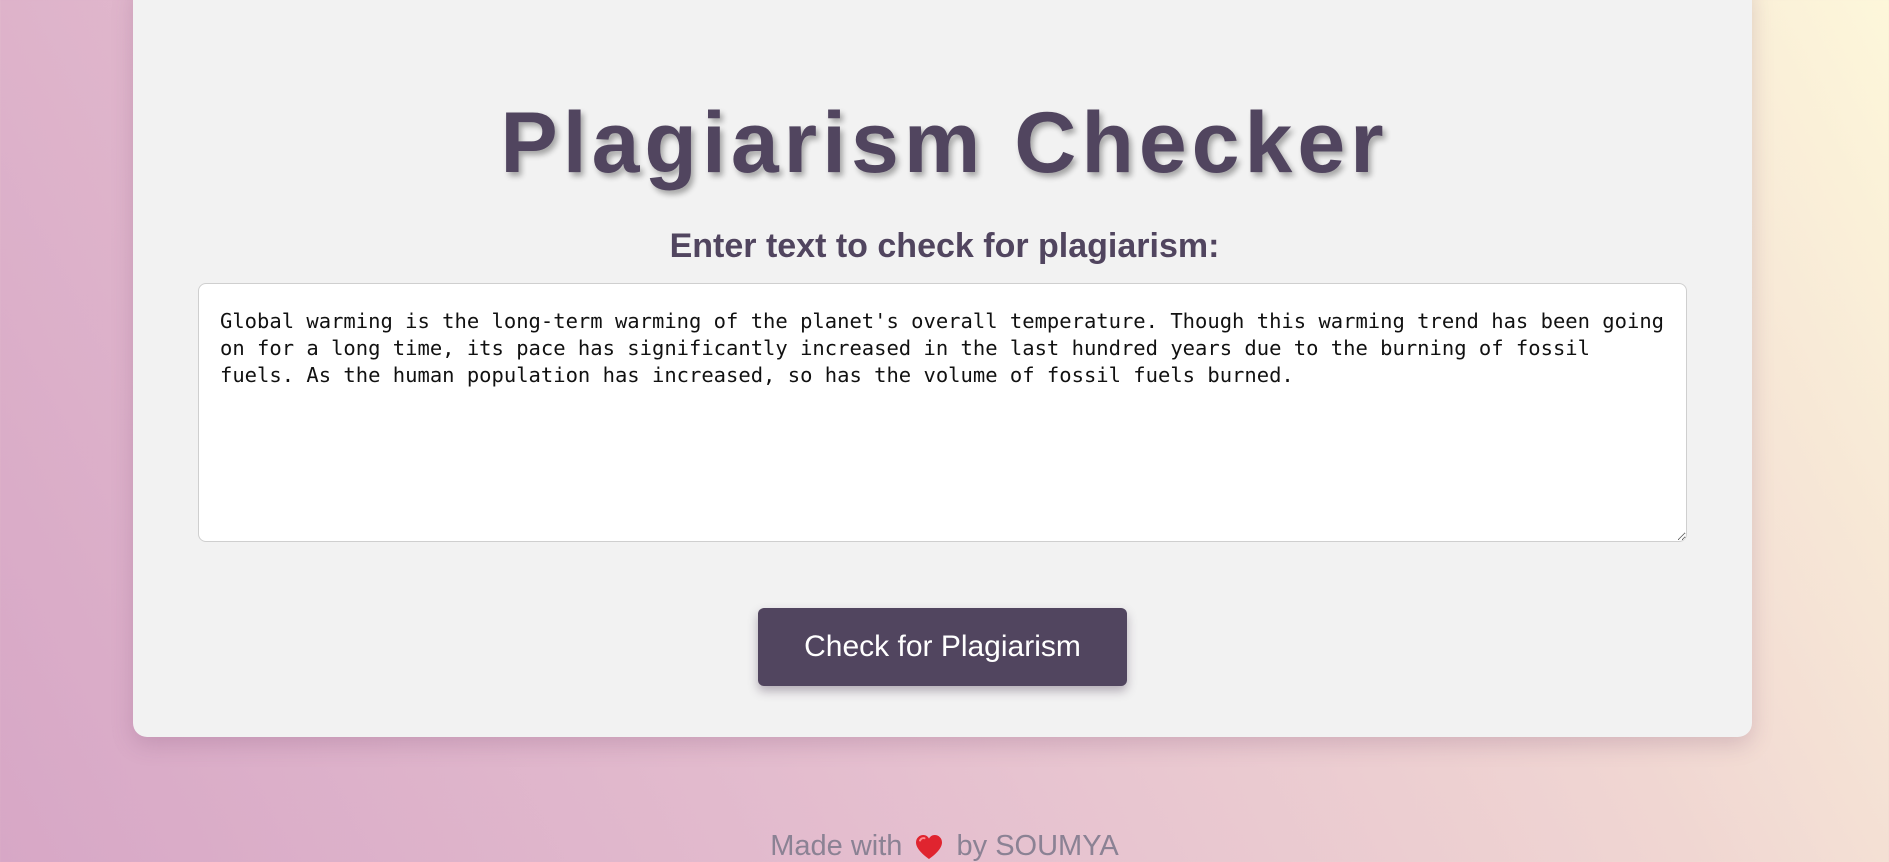 This screenshot has height=862, width=1889. I want to click on input-prompt-label: Enter text to check for plagiarism:, so click(944, 246).